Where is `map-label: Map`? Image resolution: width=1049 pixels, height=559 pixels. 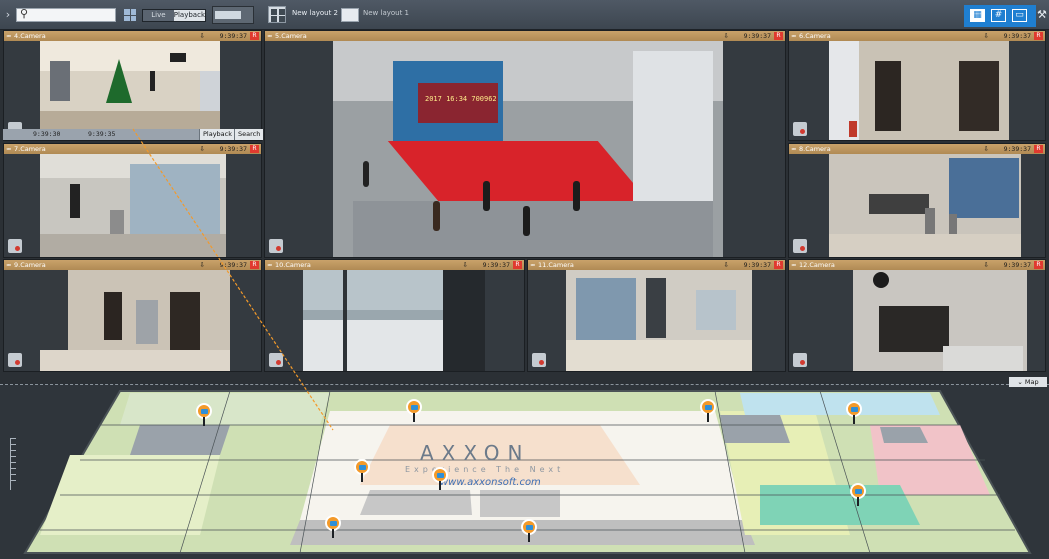 map-label: Map is located at coordinates (1031, 382).